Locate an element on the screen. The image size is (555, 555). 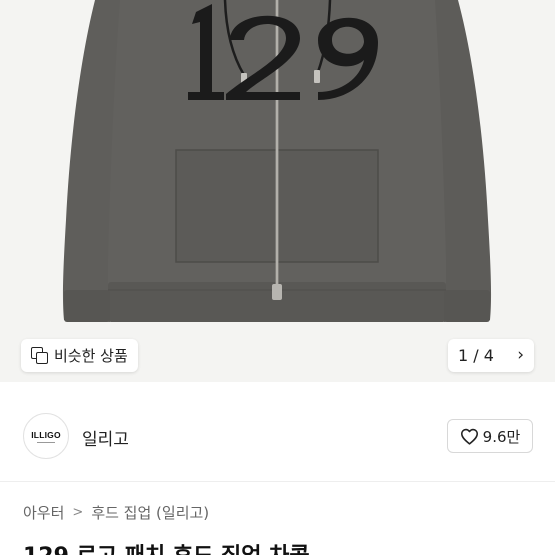
seller-logo-text: ILLIGO is located at coordinates (46, 434).